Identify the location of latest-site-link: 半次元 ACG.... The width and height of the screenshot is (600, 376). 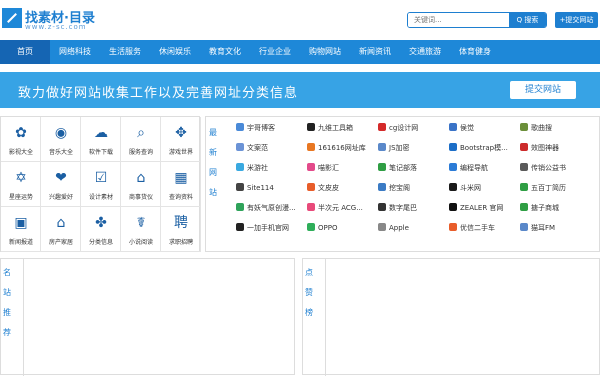
(342, 208).